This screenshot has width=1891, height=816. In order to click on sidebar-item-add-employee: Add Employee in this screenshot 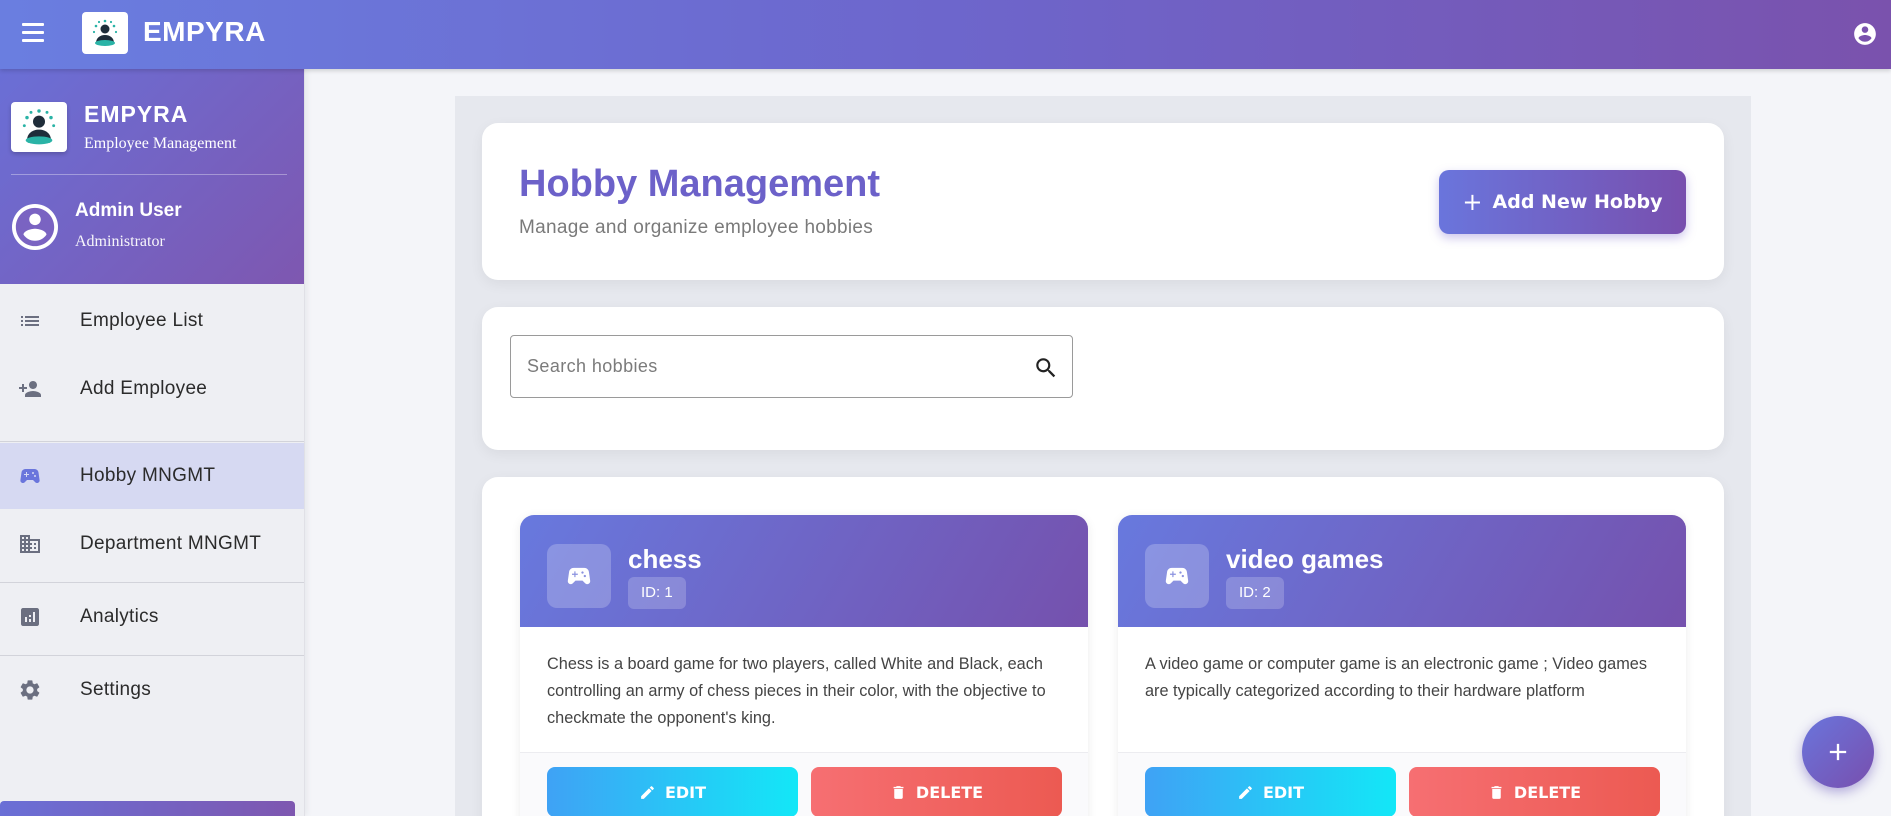, I will do `click(152, 389)`.